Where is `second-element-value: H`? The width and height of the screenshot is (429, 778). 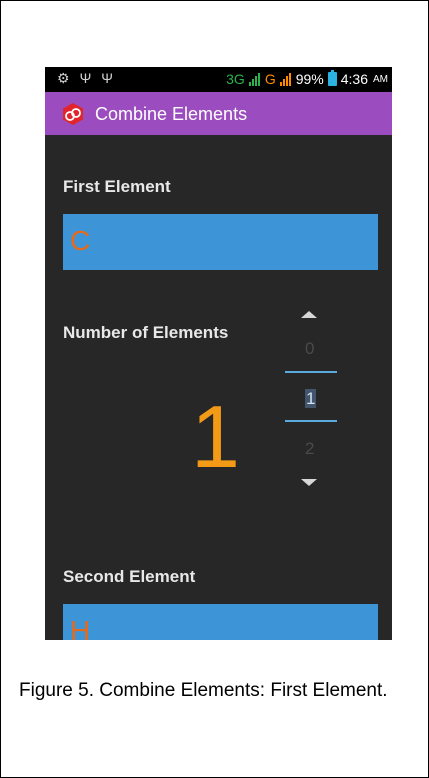 second-element-value: H is located at coordinates (80, 627).